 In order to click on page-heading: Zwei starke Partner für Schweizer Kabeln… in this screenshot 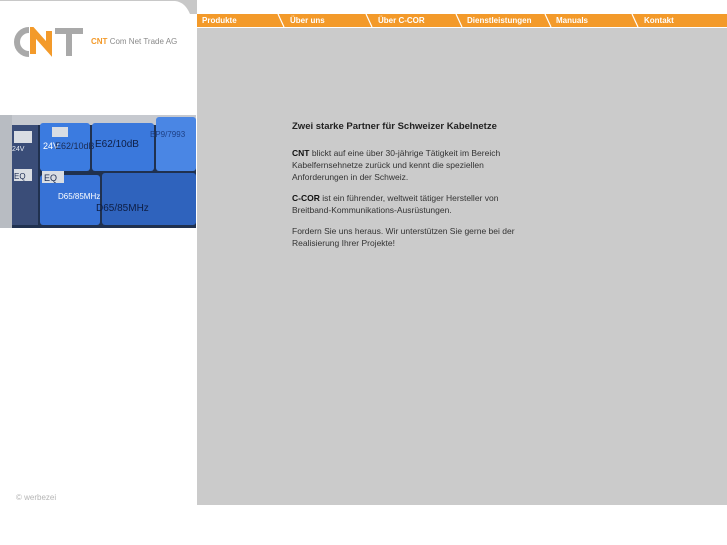, I will do `click(394, 126)`.